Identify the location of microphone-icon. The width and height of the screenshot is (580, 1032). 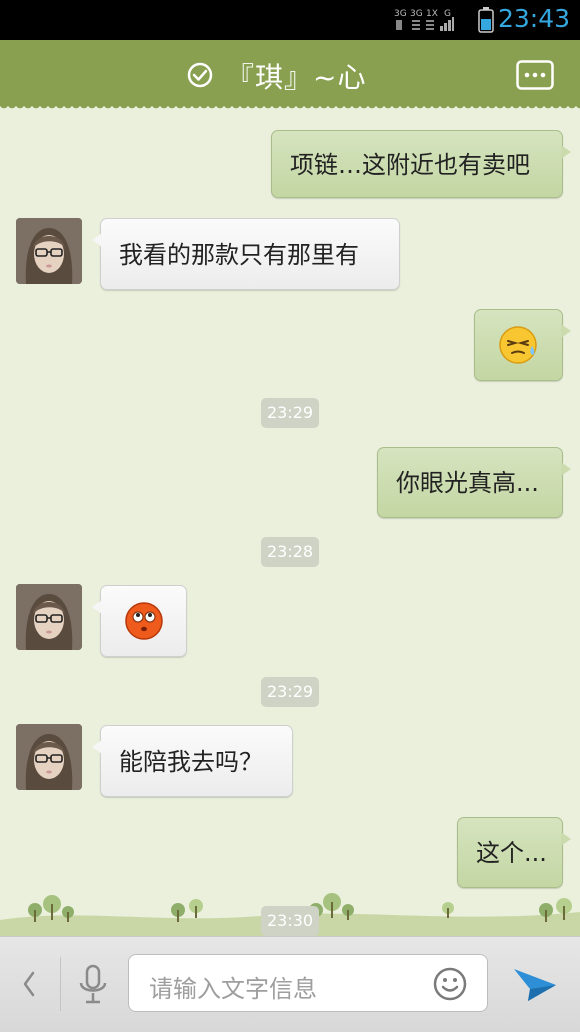
(93, 984).